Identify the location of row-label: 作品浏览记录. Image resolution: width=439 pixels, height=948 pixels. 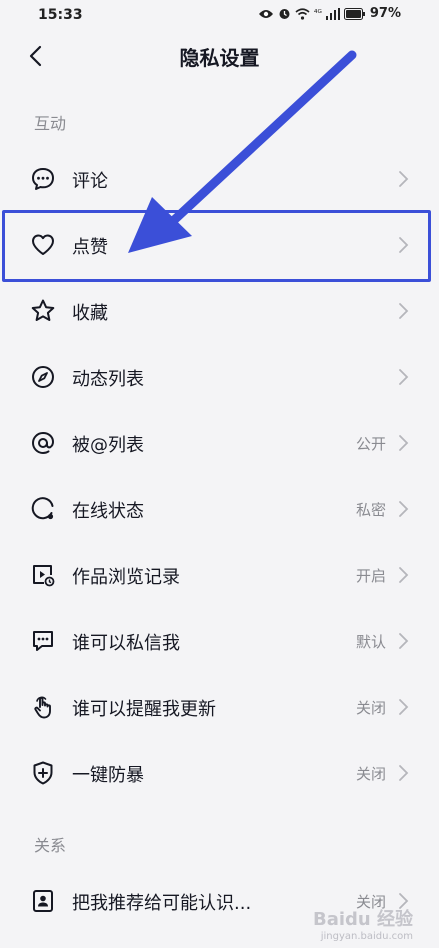
(126, 577).